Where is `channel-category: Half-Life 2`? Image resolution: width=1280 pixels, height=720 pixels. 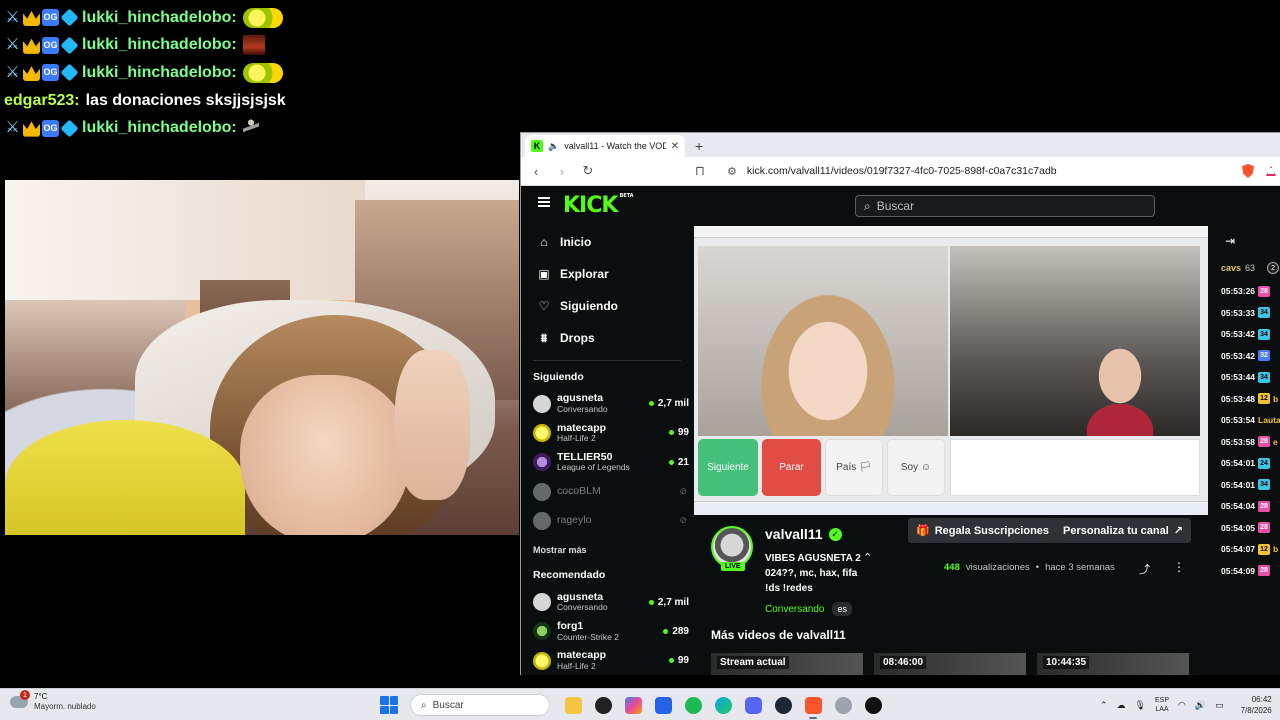 channel-category: Half-Life 2 is located at coordinates (576, 665).